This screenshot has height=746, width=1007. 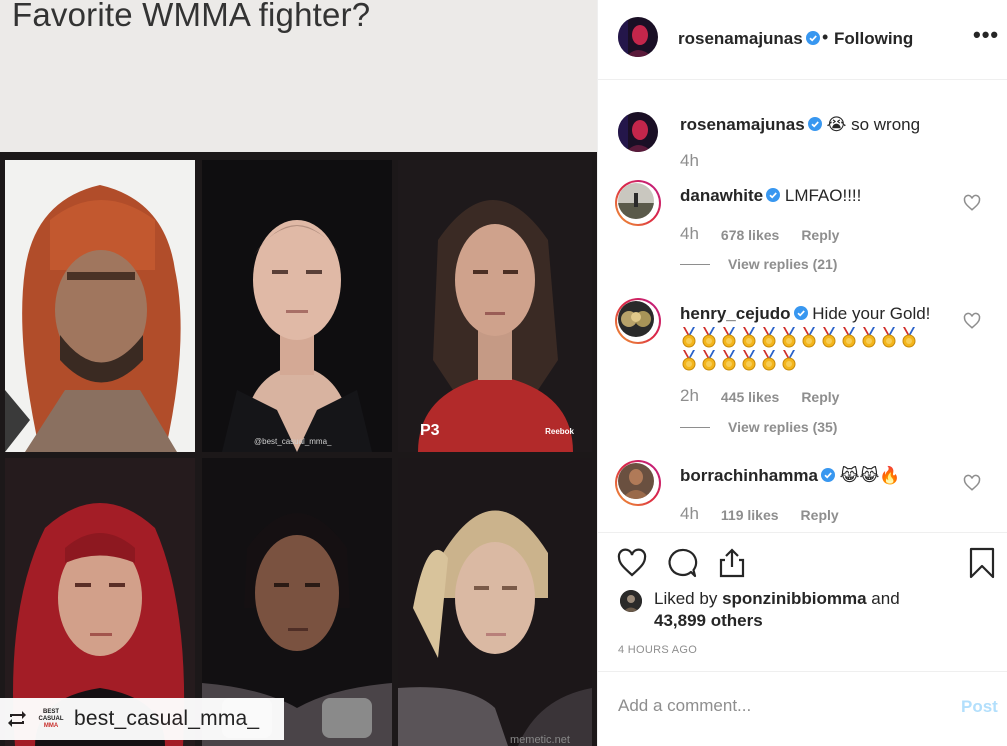 I want to click on view-replies-label: View replies (35), so click(x=782, y=427).